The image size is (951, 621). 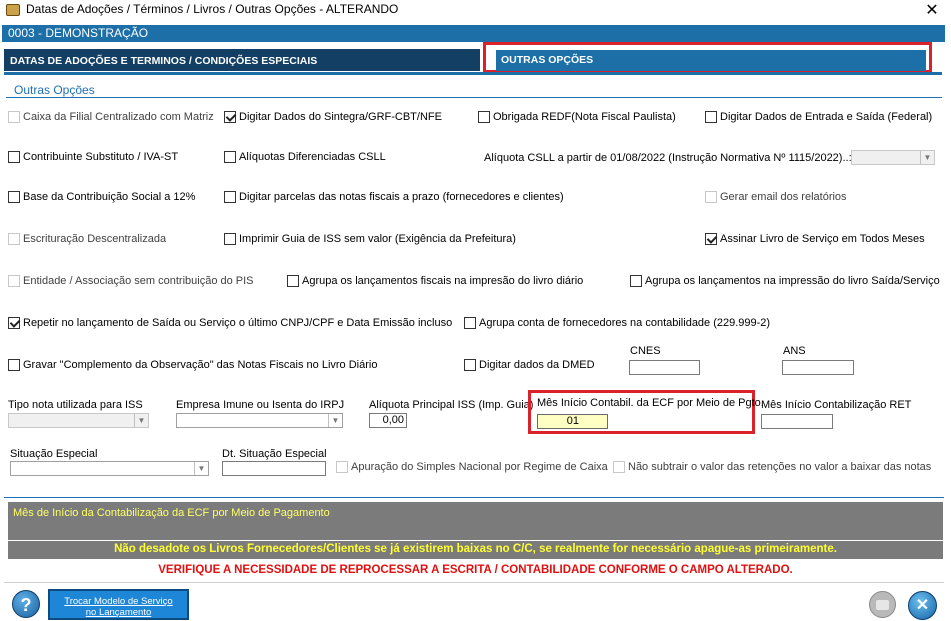 What do you see at coordinates (932, 10) in the screenshot?
I see `window-close-icon: ✕` at bounding box center [932, 10].